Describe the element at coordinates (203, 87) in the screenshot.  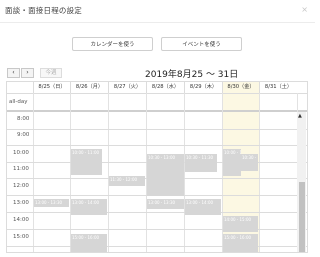
I see `day-header: 8/29（木）` at that location.